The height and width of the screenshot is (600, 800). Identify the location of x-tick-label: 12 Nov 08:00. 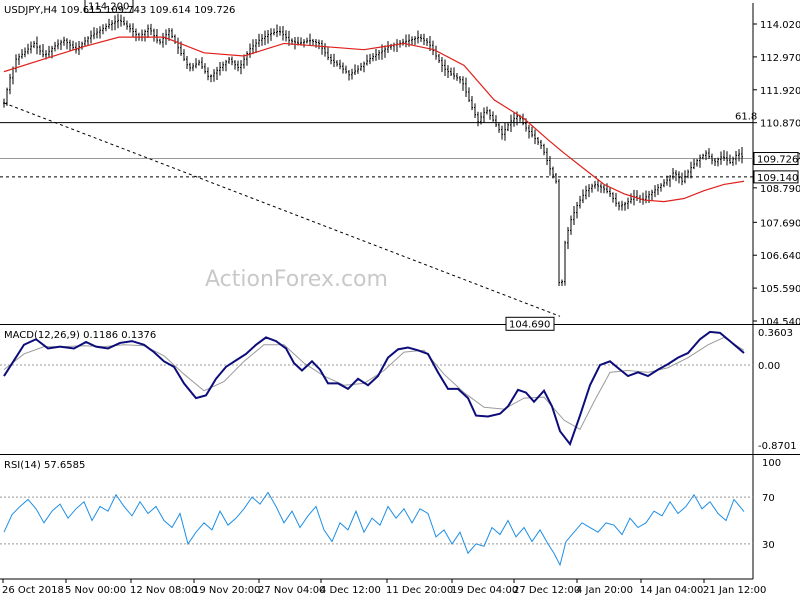
(163, 590).